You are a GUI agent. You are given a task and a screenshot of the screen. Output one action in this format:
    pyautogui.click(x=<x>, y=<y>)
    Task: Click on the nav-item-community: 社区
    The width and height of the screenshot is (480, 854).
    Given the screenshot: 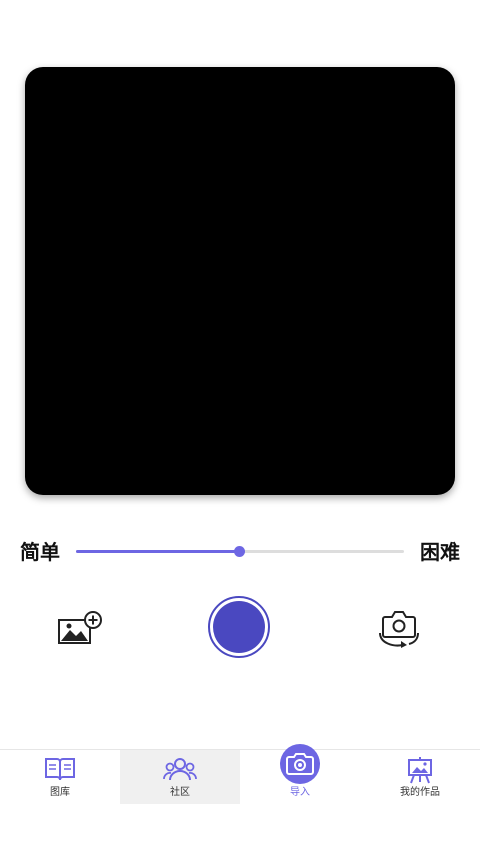 What is the action you would take?
    pyautogui.click(x=180, y=777)
    